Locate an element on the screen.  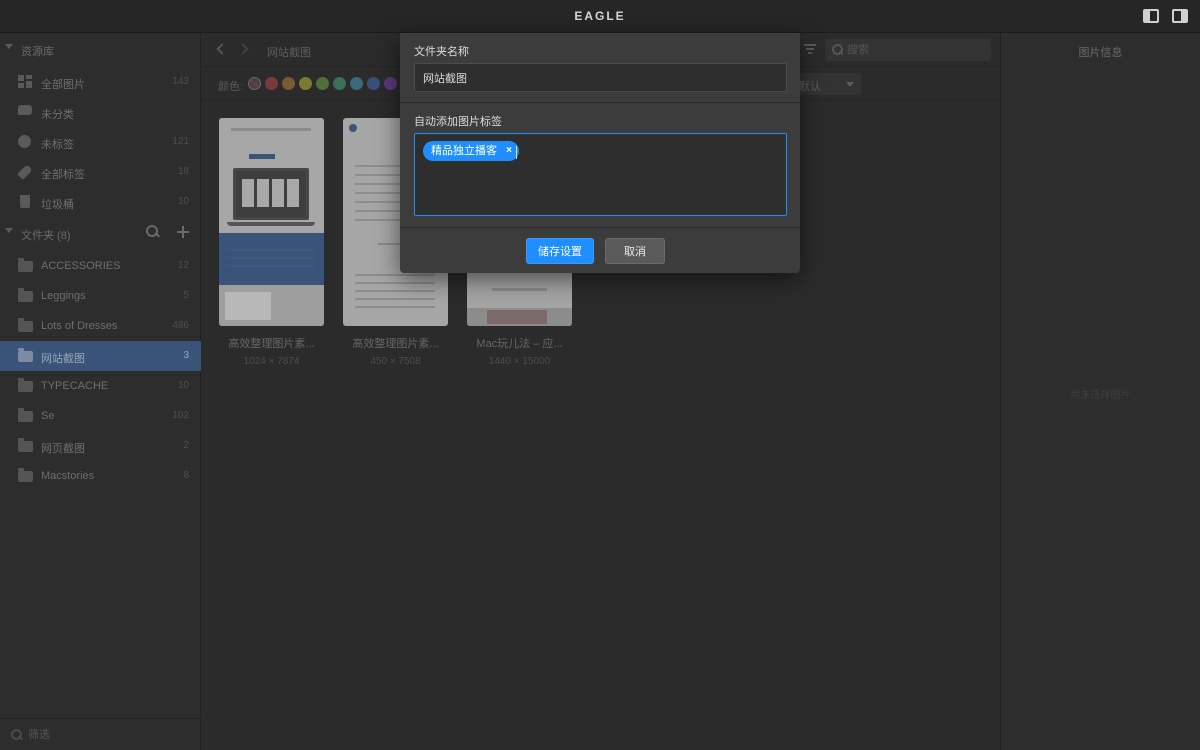
remove-tag-icon: × is located at coordinates (509, 151).